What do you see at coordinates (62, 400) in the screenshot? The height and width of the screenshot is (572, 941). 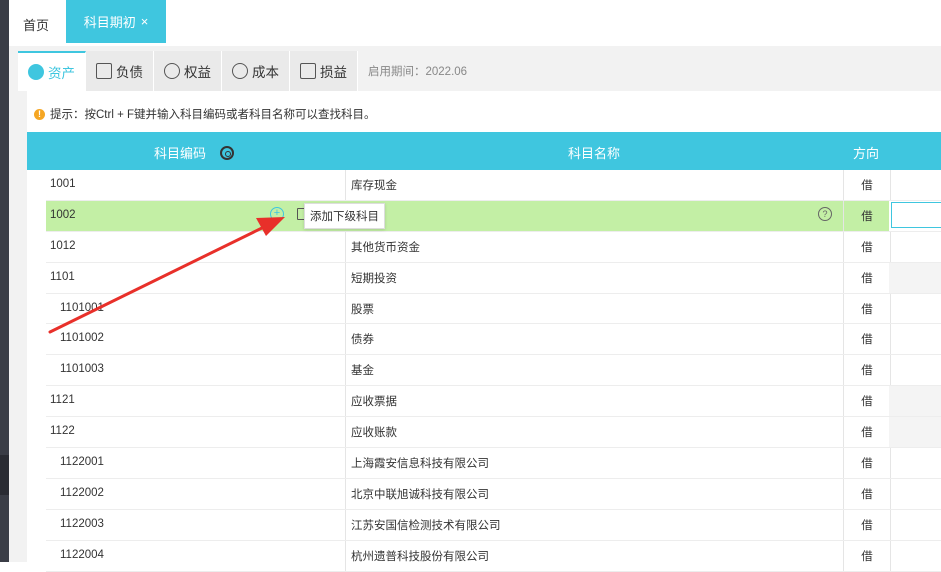 I see `account-code: 1121` at bounding box center [62, 400].